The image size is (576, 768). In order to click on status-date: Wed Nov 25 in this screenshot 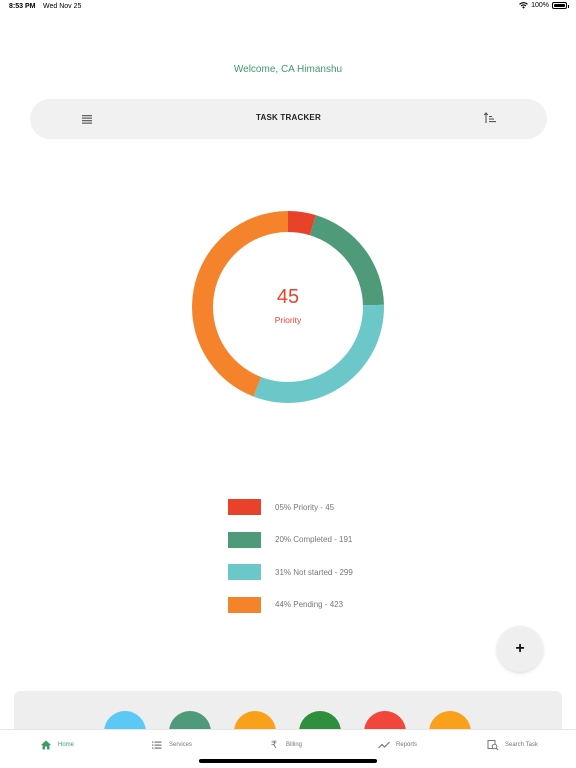, I will do `click(62, 6)`.